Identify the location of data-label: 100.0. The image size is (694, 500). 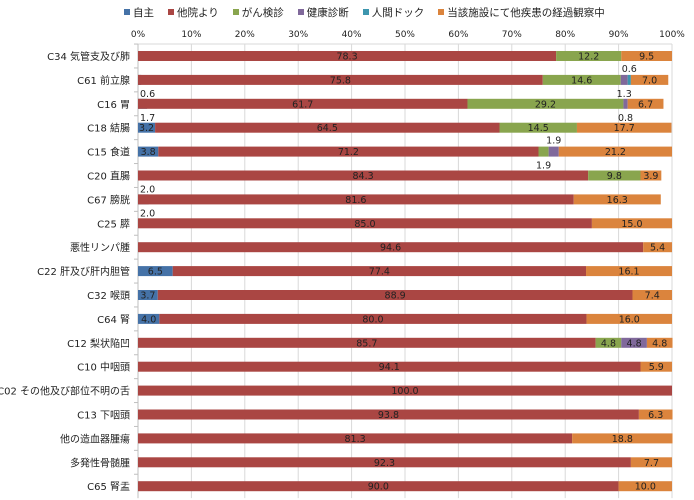
(404, 391).